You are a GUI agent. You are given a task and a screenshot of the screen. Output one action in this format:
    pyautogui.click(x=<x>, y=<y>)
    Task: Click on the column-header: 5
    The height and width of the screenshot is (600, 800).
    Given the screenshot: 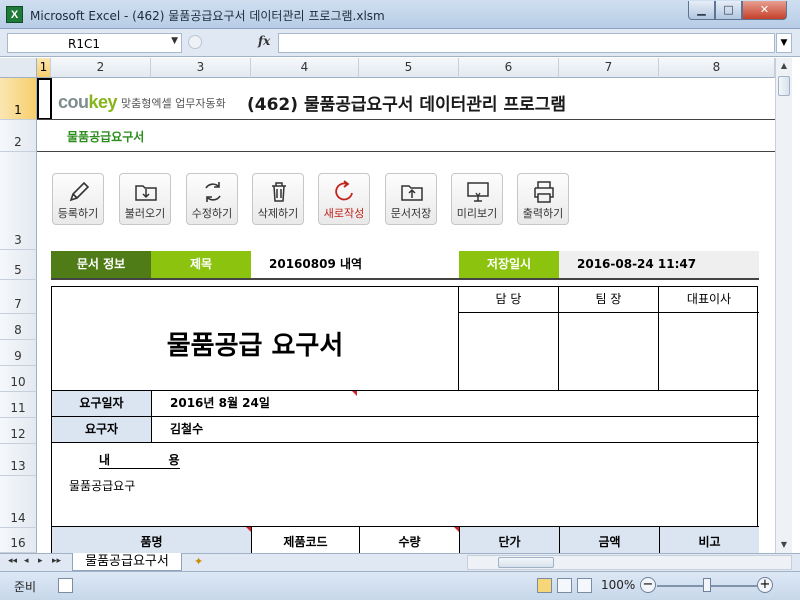 What is the action you would take?
    pyautogui.click(x=409, y=68)
    